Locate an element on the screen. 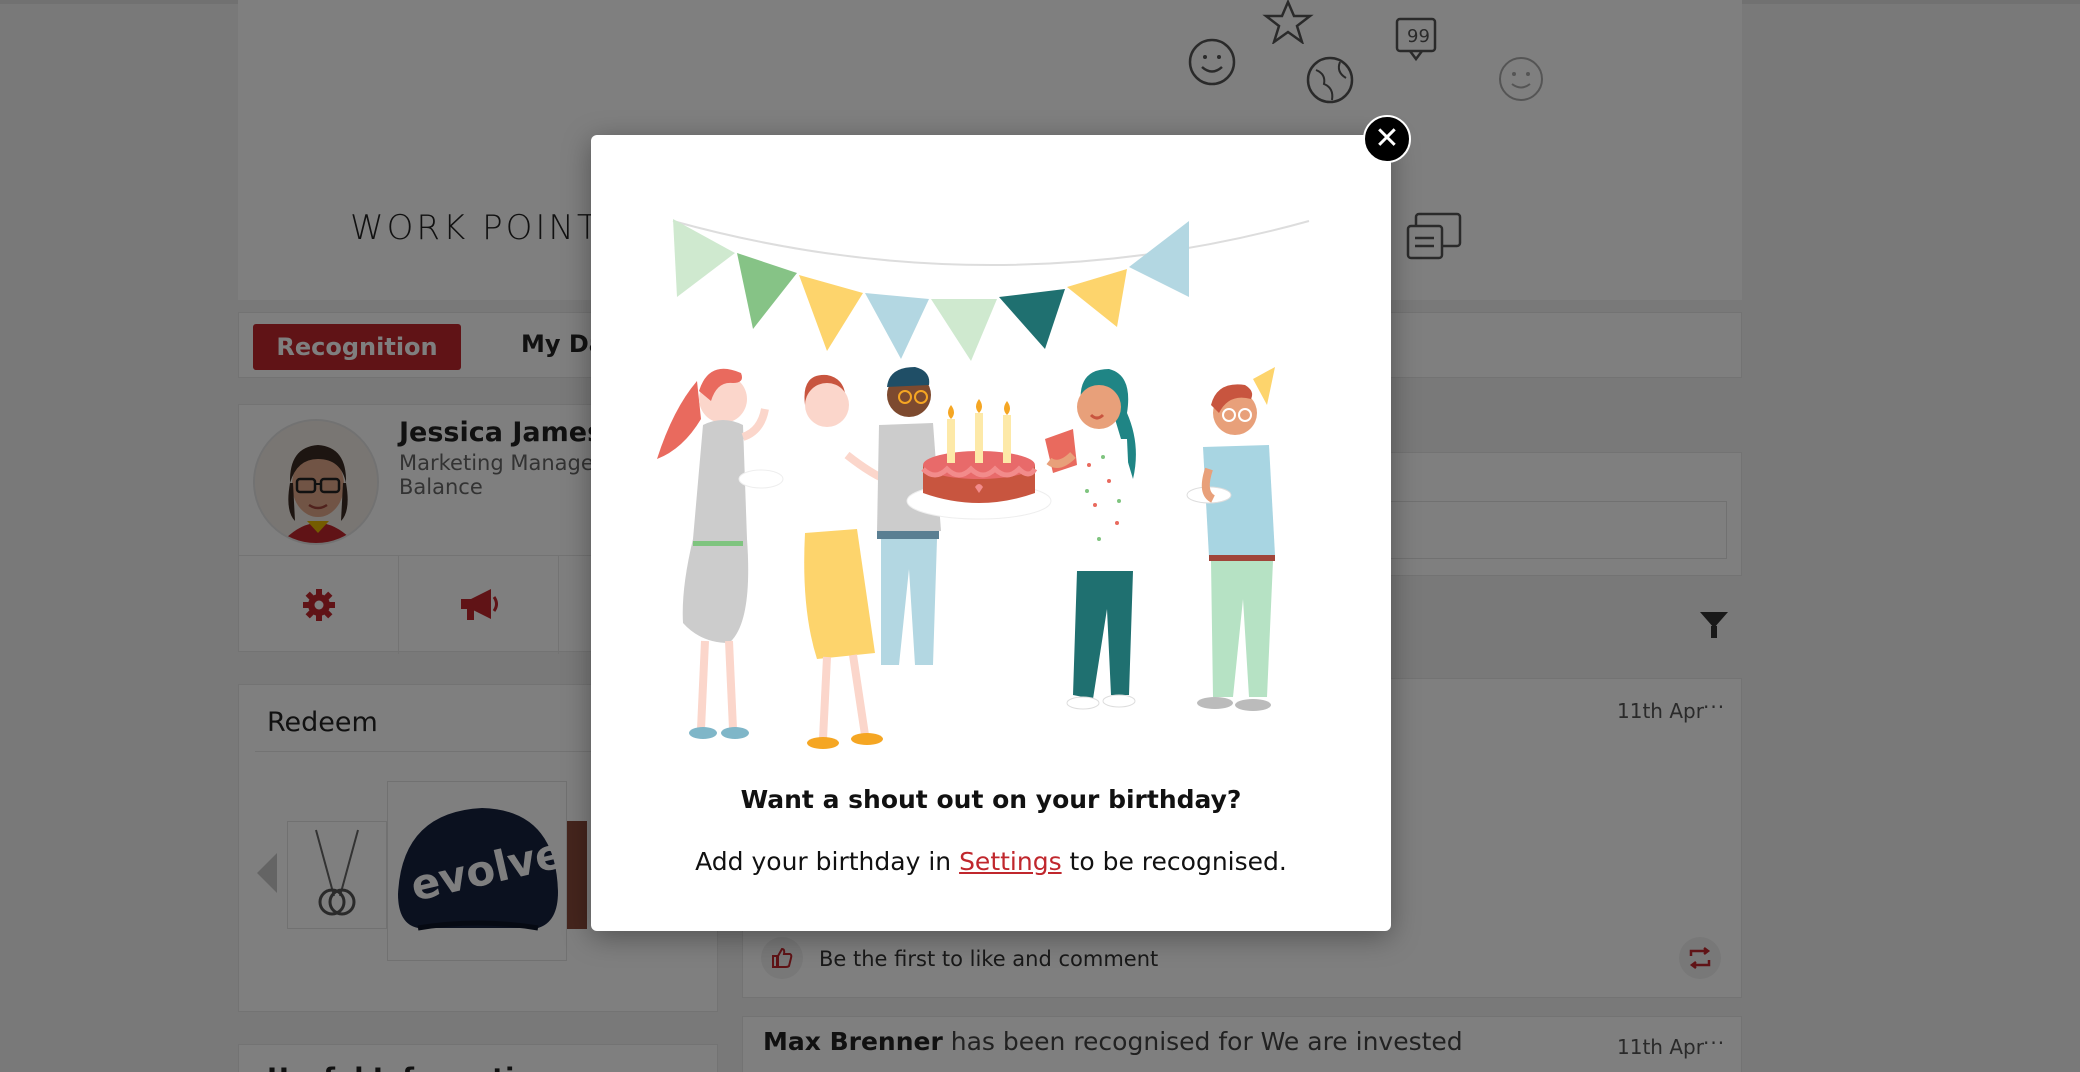 The width and height of the screenshot is (2080, 1072). modal-text-before: Add your birthday in is located at coordinates (827, 861).